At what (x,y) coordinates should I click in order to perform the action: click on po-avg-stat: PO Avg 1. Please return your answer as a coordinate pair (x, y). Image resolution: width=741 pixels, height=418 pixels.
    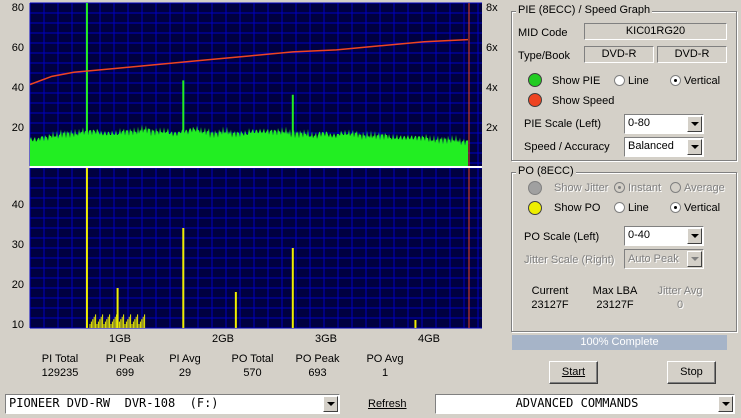
    Looking at the image, I should click on (385, 366).